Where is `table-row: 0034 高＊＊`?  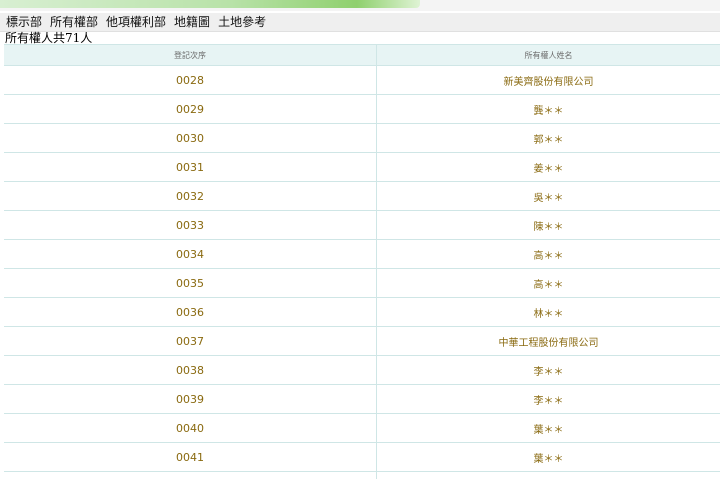
table-row: 0034 高＊＊ is located at coordinates (362, 254).